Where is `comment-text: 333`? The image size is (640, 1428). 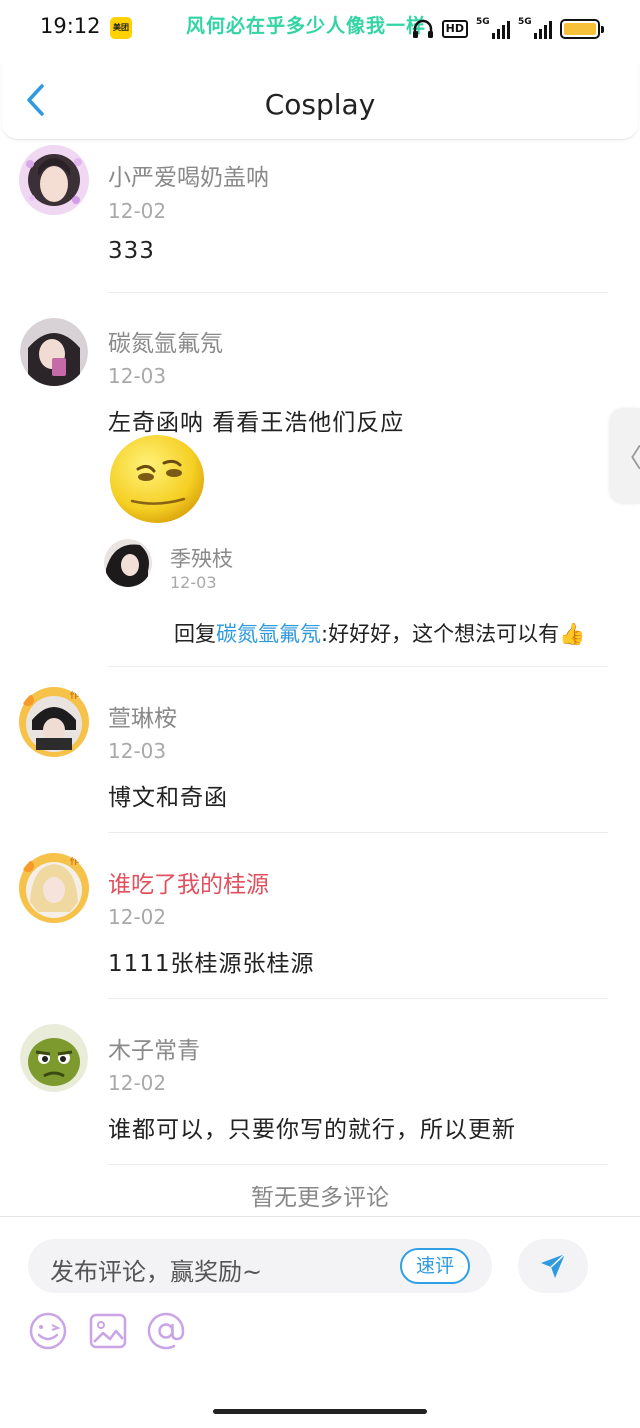
comment-text: 333 is located at coordinates (131, 251).